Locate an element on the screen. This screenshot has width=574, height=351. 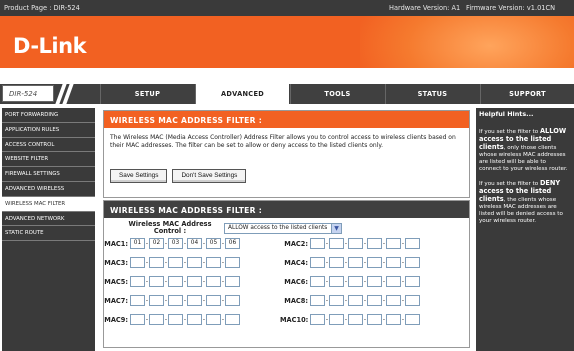
model-badge: DIR-524 is located at coordinates (28, 93).